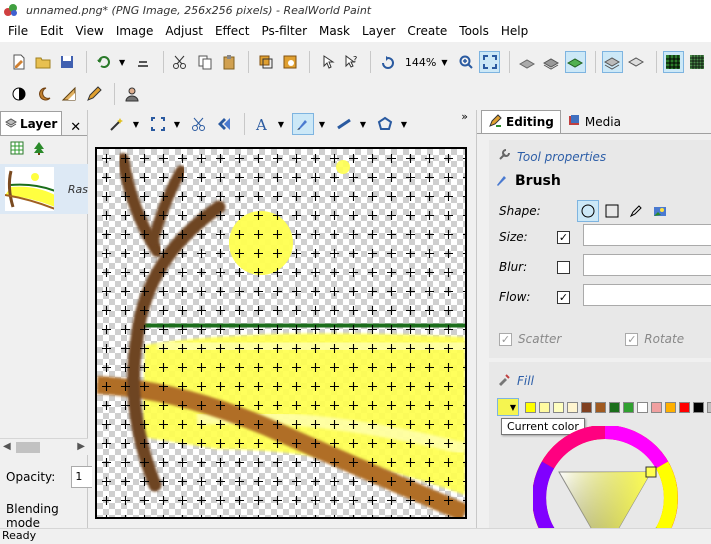 This screenshot has width=711, height=544. Describe the element at coordinates (75, 127) in the screenshot. I see `close-icon: ✕` at that location.